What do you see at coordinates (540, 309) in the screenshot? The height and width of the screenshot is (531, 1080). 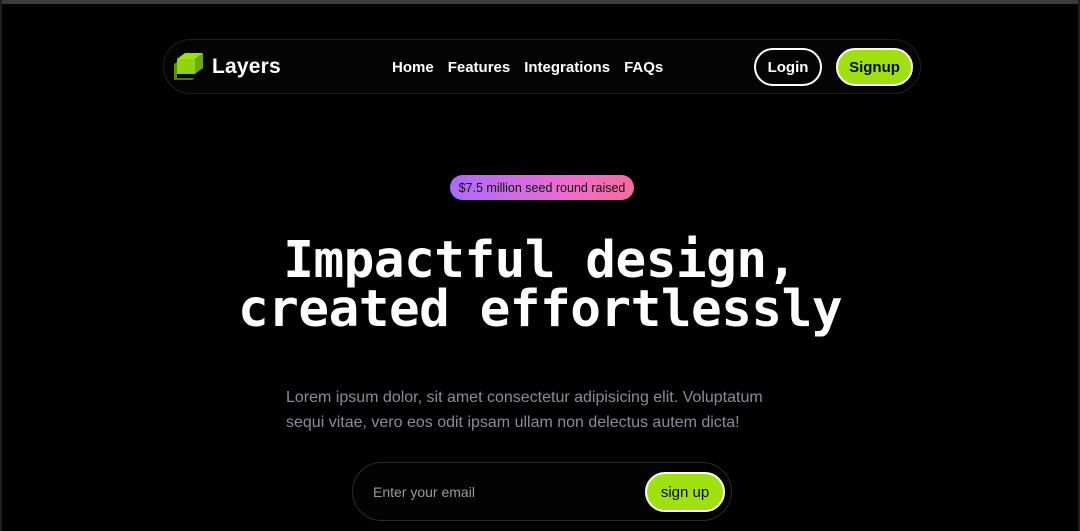 I see `hero-headline-line-2: created effortlessly` at bounding box center [540, 309].